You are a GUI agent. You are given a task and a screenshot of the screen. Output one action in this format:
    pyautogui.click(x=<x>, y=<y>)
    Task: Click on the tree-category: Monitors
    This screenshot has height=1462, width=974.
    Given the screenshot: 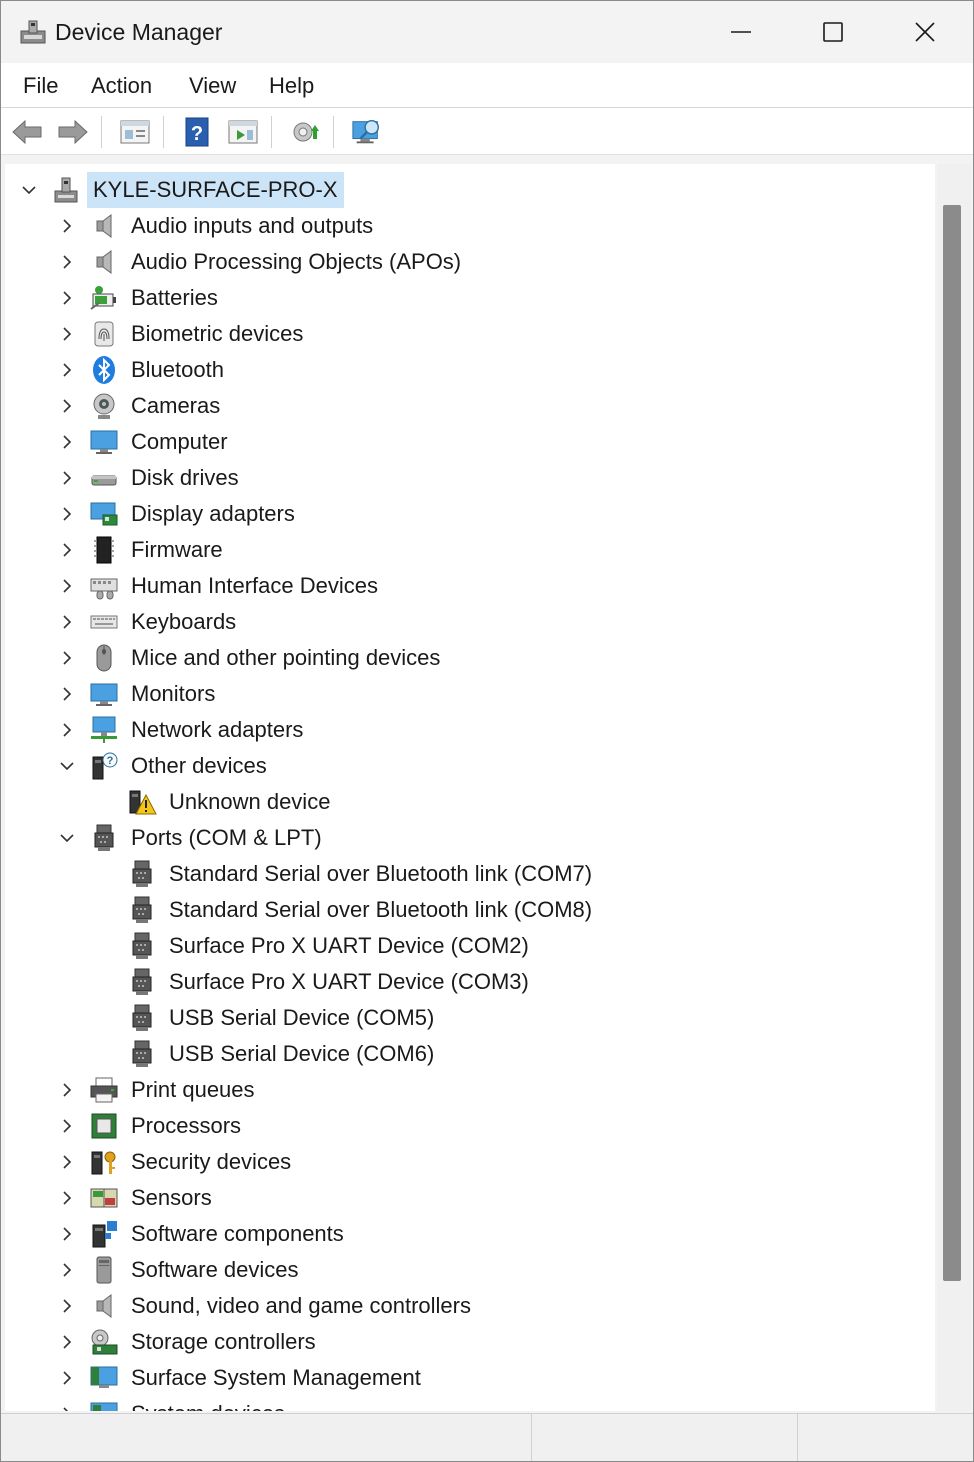 What is the action you would take?
    pyautogui.click(x=470, y=694)
    